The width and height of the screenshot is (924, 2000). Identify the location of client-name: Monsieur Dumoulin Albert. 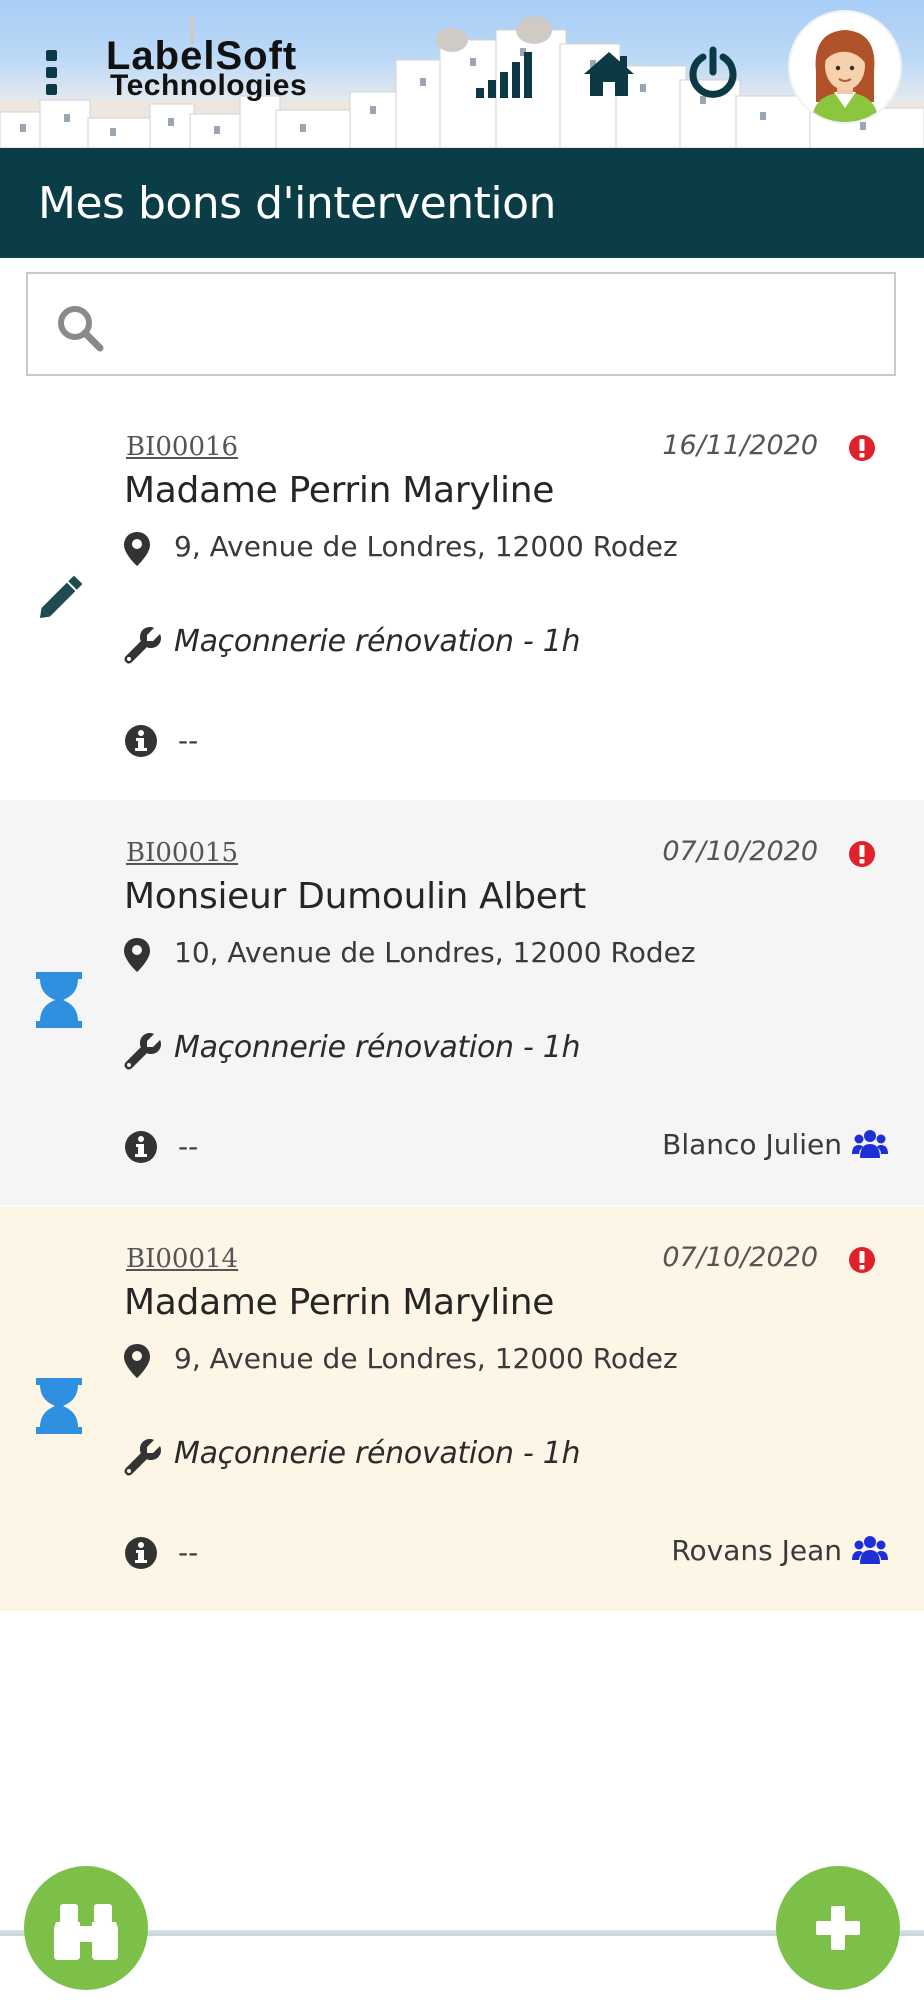
(355, 896).